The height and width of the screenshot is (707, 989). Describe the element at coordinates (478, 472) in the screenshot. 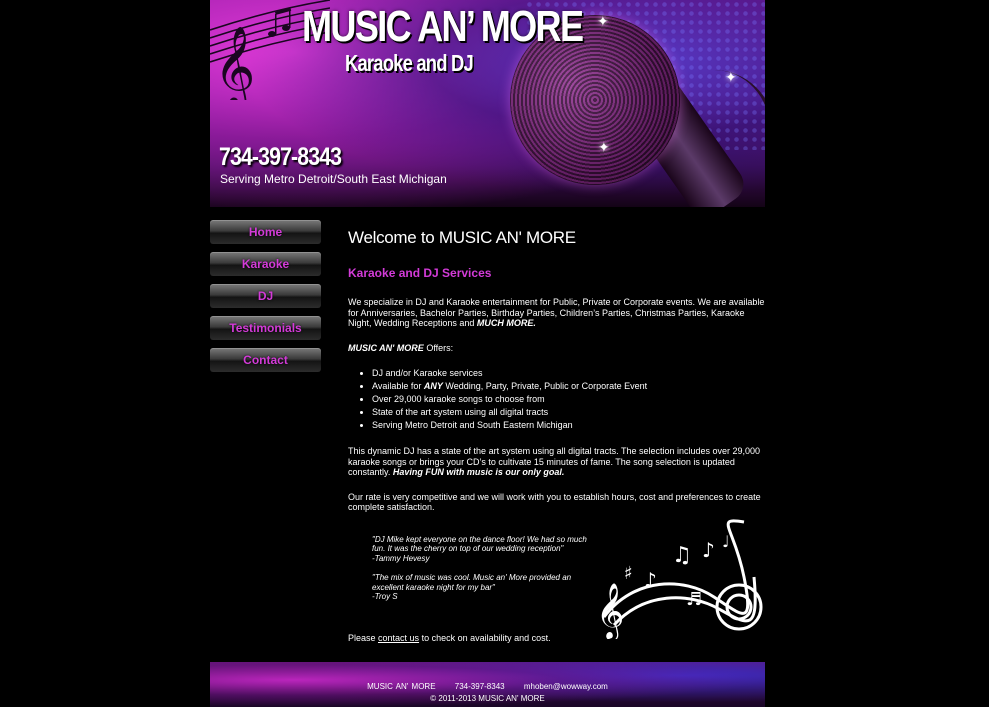

I see `dj-emphasis: Having FUN with music is our only goal.` at that location.